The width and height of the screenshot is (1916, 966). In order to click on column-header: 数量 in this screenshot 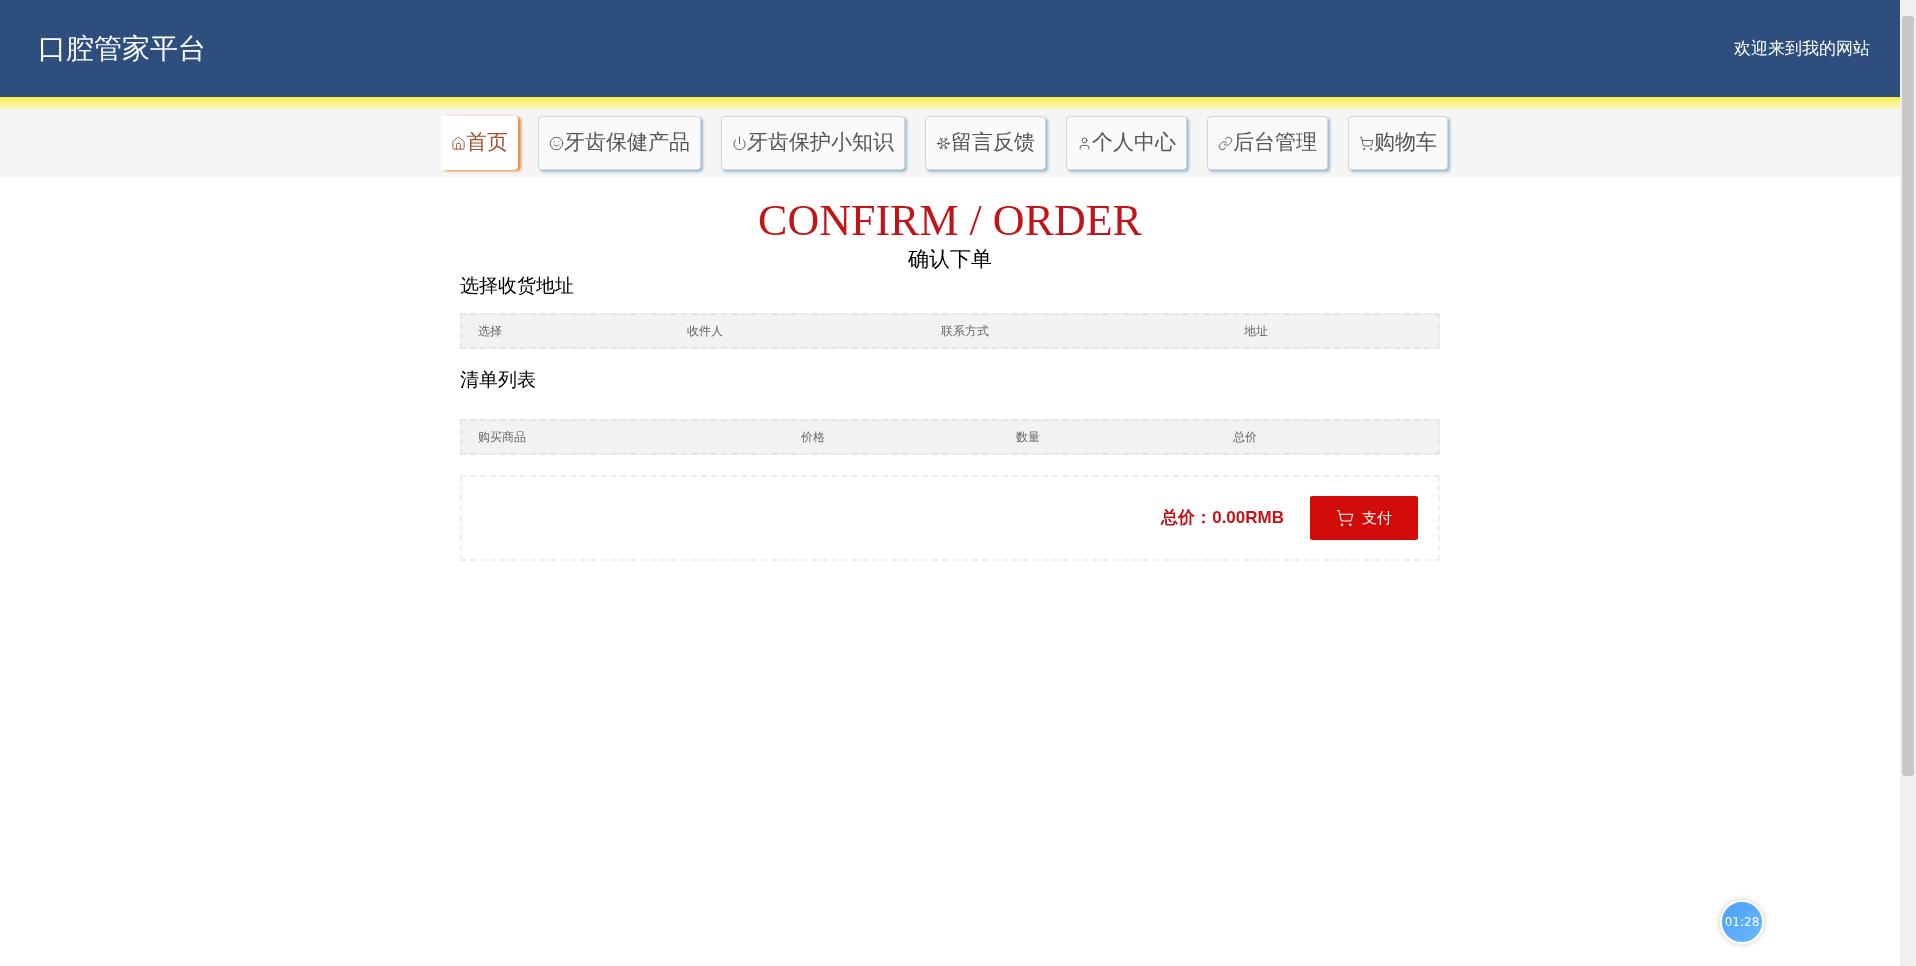, I will do `click(1028, 437)`.